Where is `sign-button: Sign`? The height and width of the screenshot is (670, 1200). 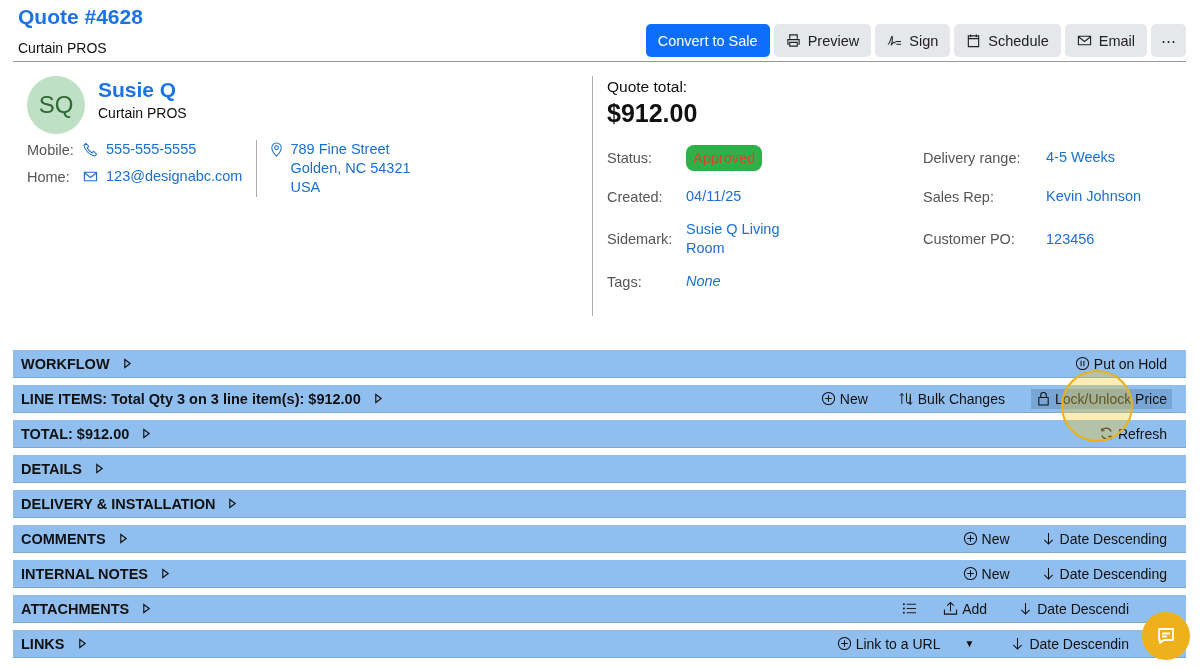 sign-button: Sign is located at coordinates (913, 40).